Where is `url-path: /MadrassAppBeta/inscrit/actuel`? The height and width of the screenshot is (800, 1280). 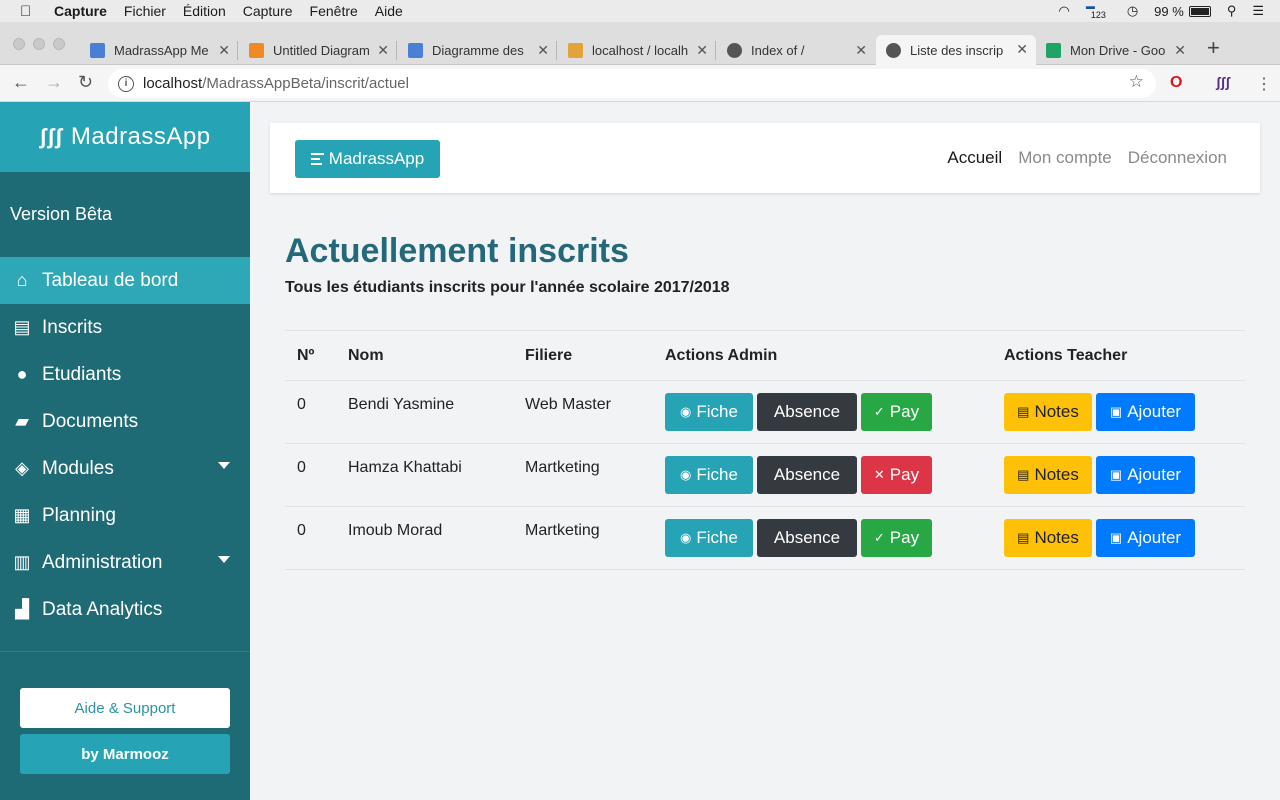
url-path: /MadrassAppBeta/inscrit/actuel is located at coordinates (305, 83).